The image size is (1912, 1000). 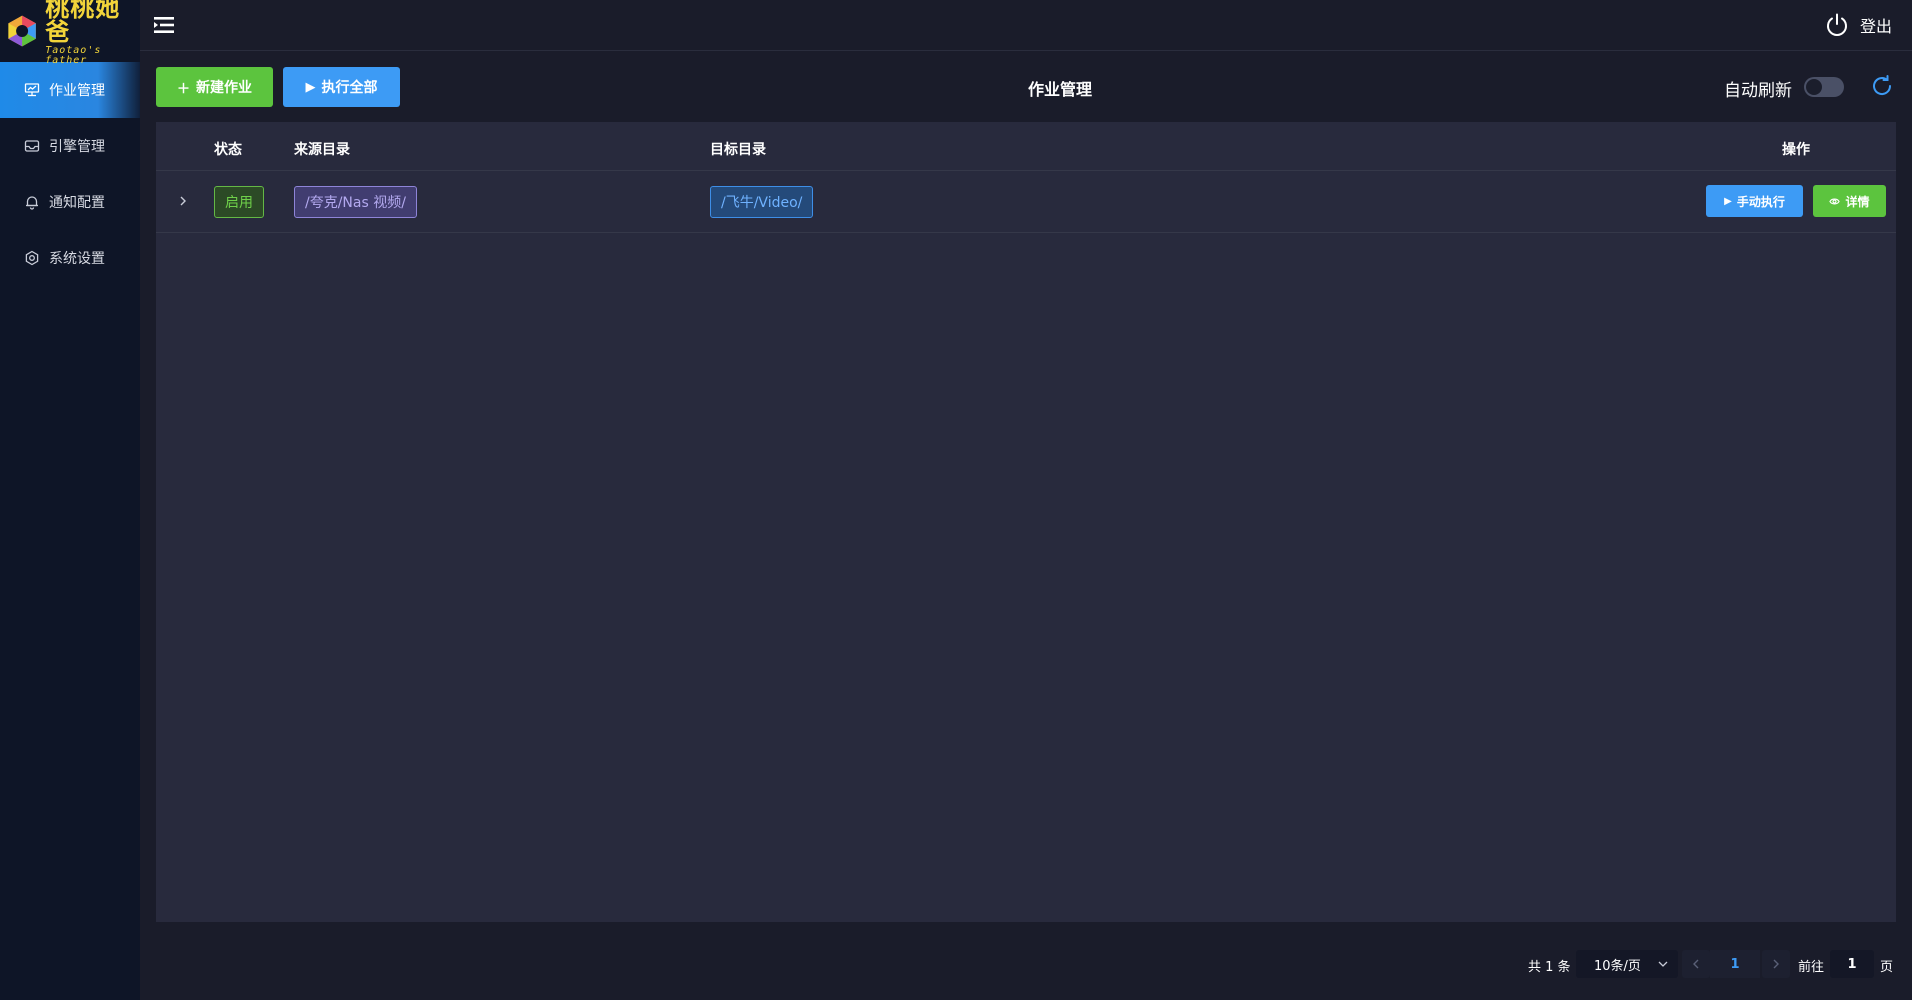 I want to click on column-header-source: 来源目录, so click(x=322, y=150).